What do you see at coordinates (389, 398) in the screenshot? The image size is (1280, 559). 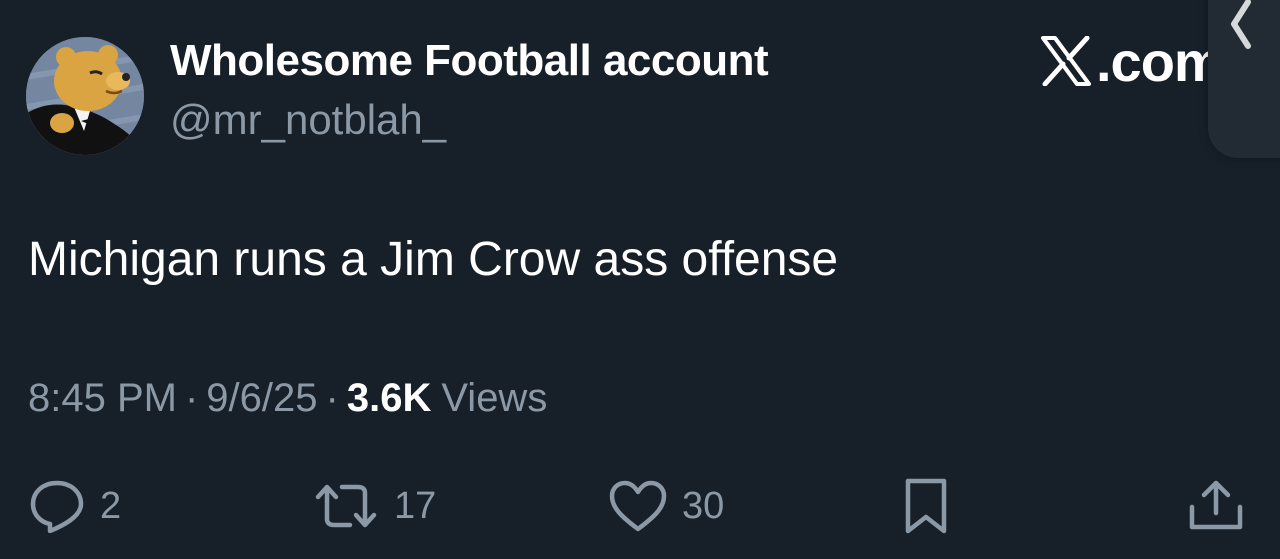 I see `views-count: 3.6K` at bounding box center [389, 398].